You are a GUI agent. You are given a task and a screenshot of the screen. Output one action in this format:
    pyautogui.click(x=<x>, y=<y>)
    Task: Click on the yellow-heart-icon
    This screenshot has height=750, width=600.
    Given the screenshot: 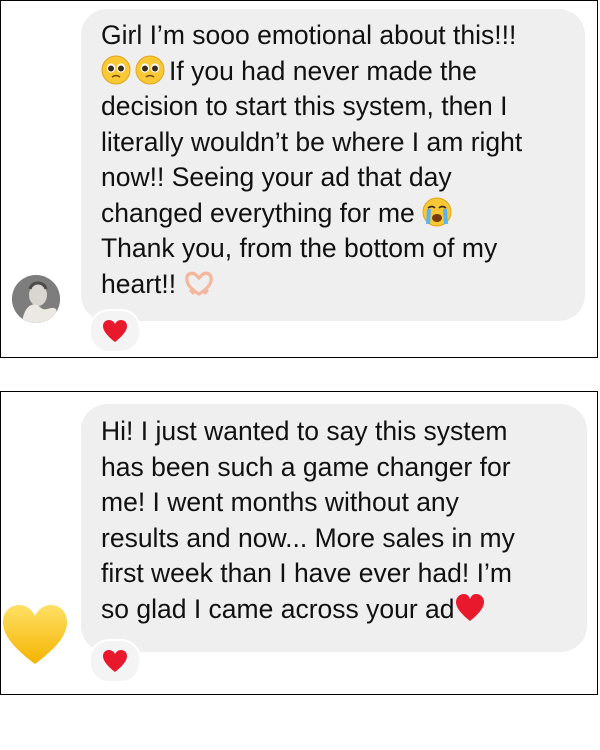 What is the action you would take?
    pyautogui.click(x=35, y=634)
    